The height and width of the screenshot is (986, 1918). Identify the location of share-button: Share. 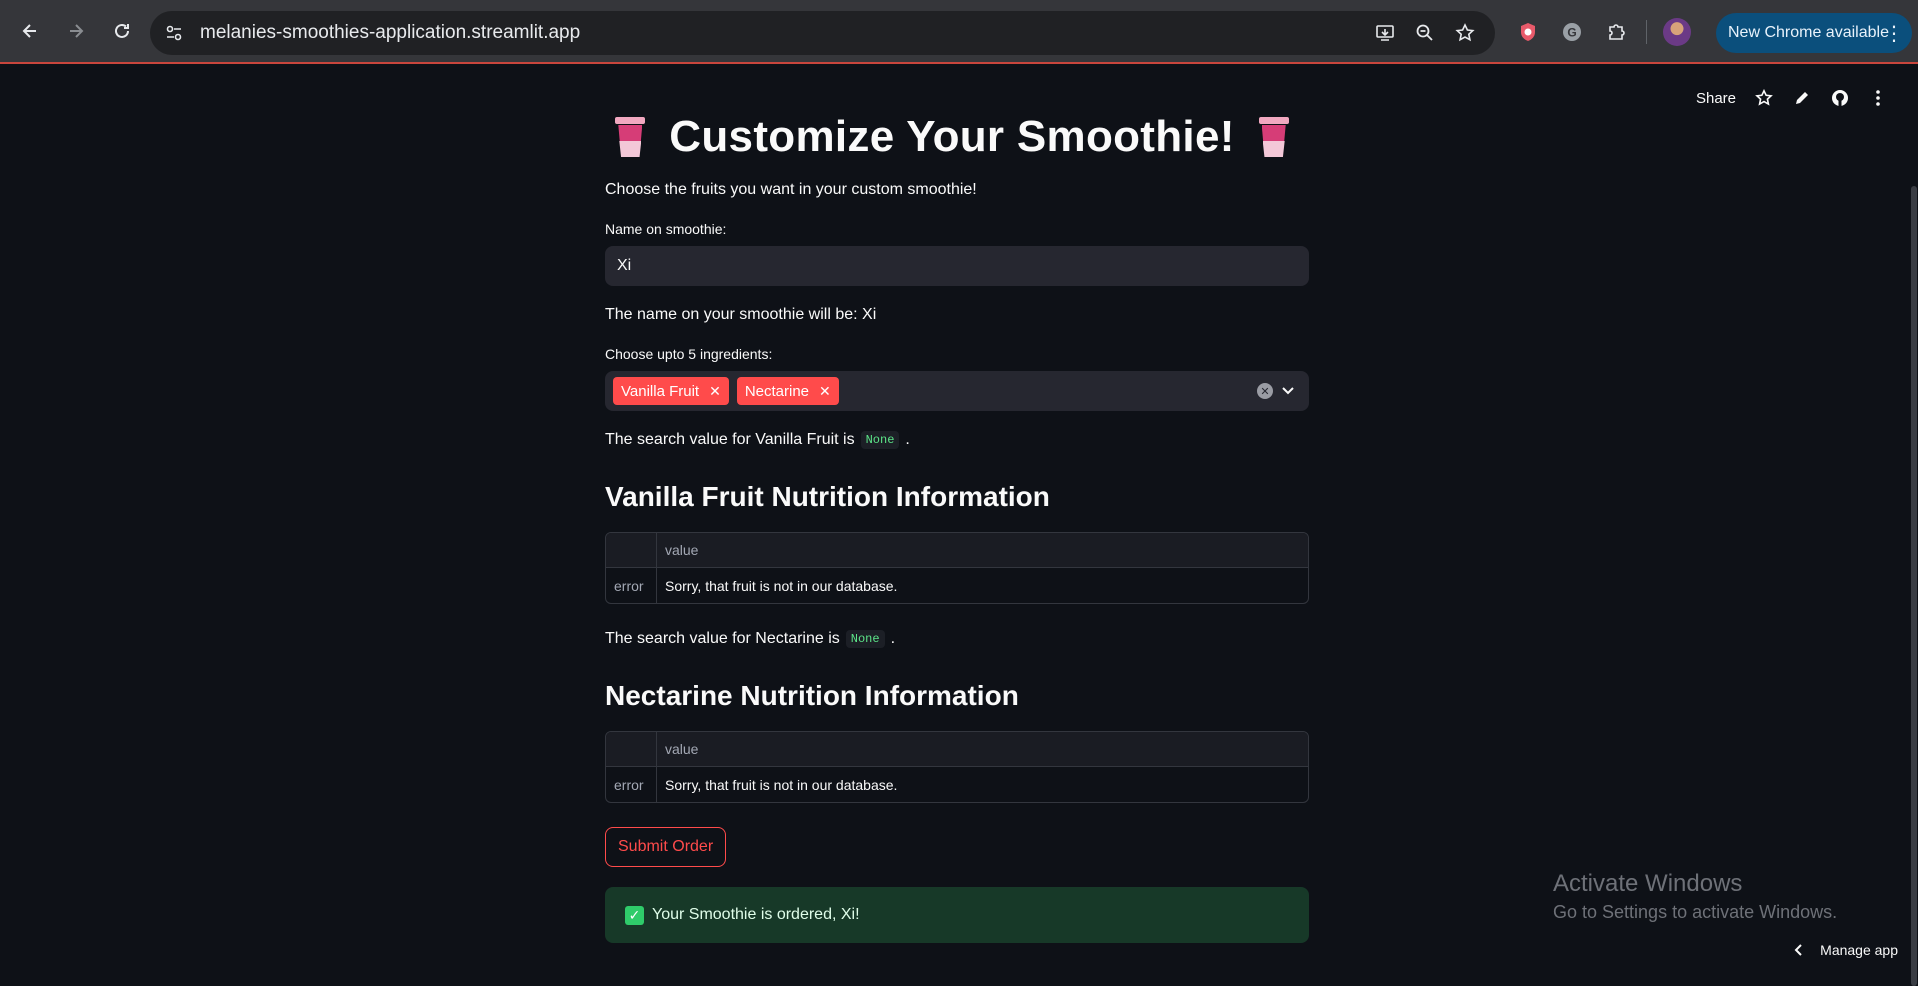
(1716, 98).